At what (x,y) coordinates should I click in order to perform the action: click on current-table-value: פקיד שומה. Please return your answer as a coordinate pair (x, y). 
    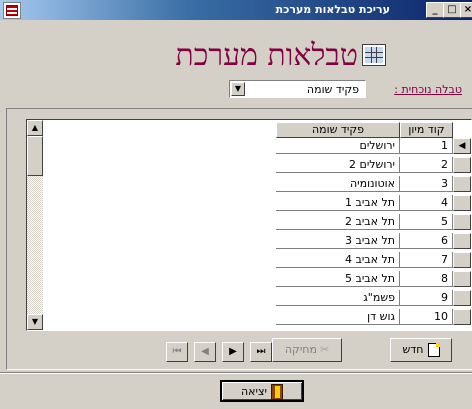
    Looking at the image, I should click on (332, 89).